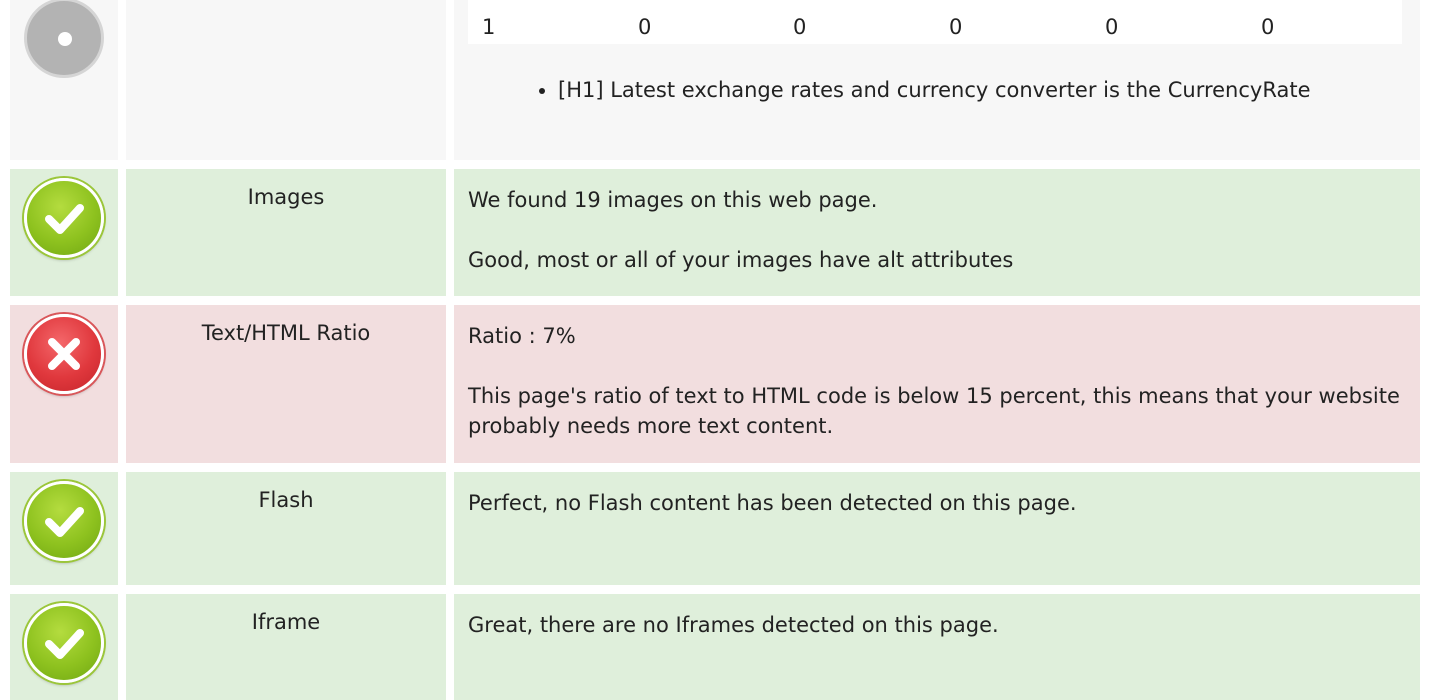  Describe the element at coordinates (1112, 27) in the screenshot. I see `h5-count: 0` at that location.